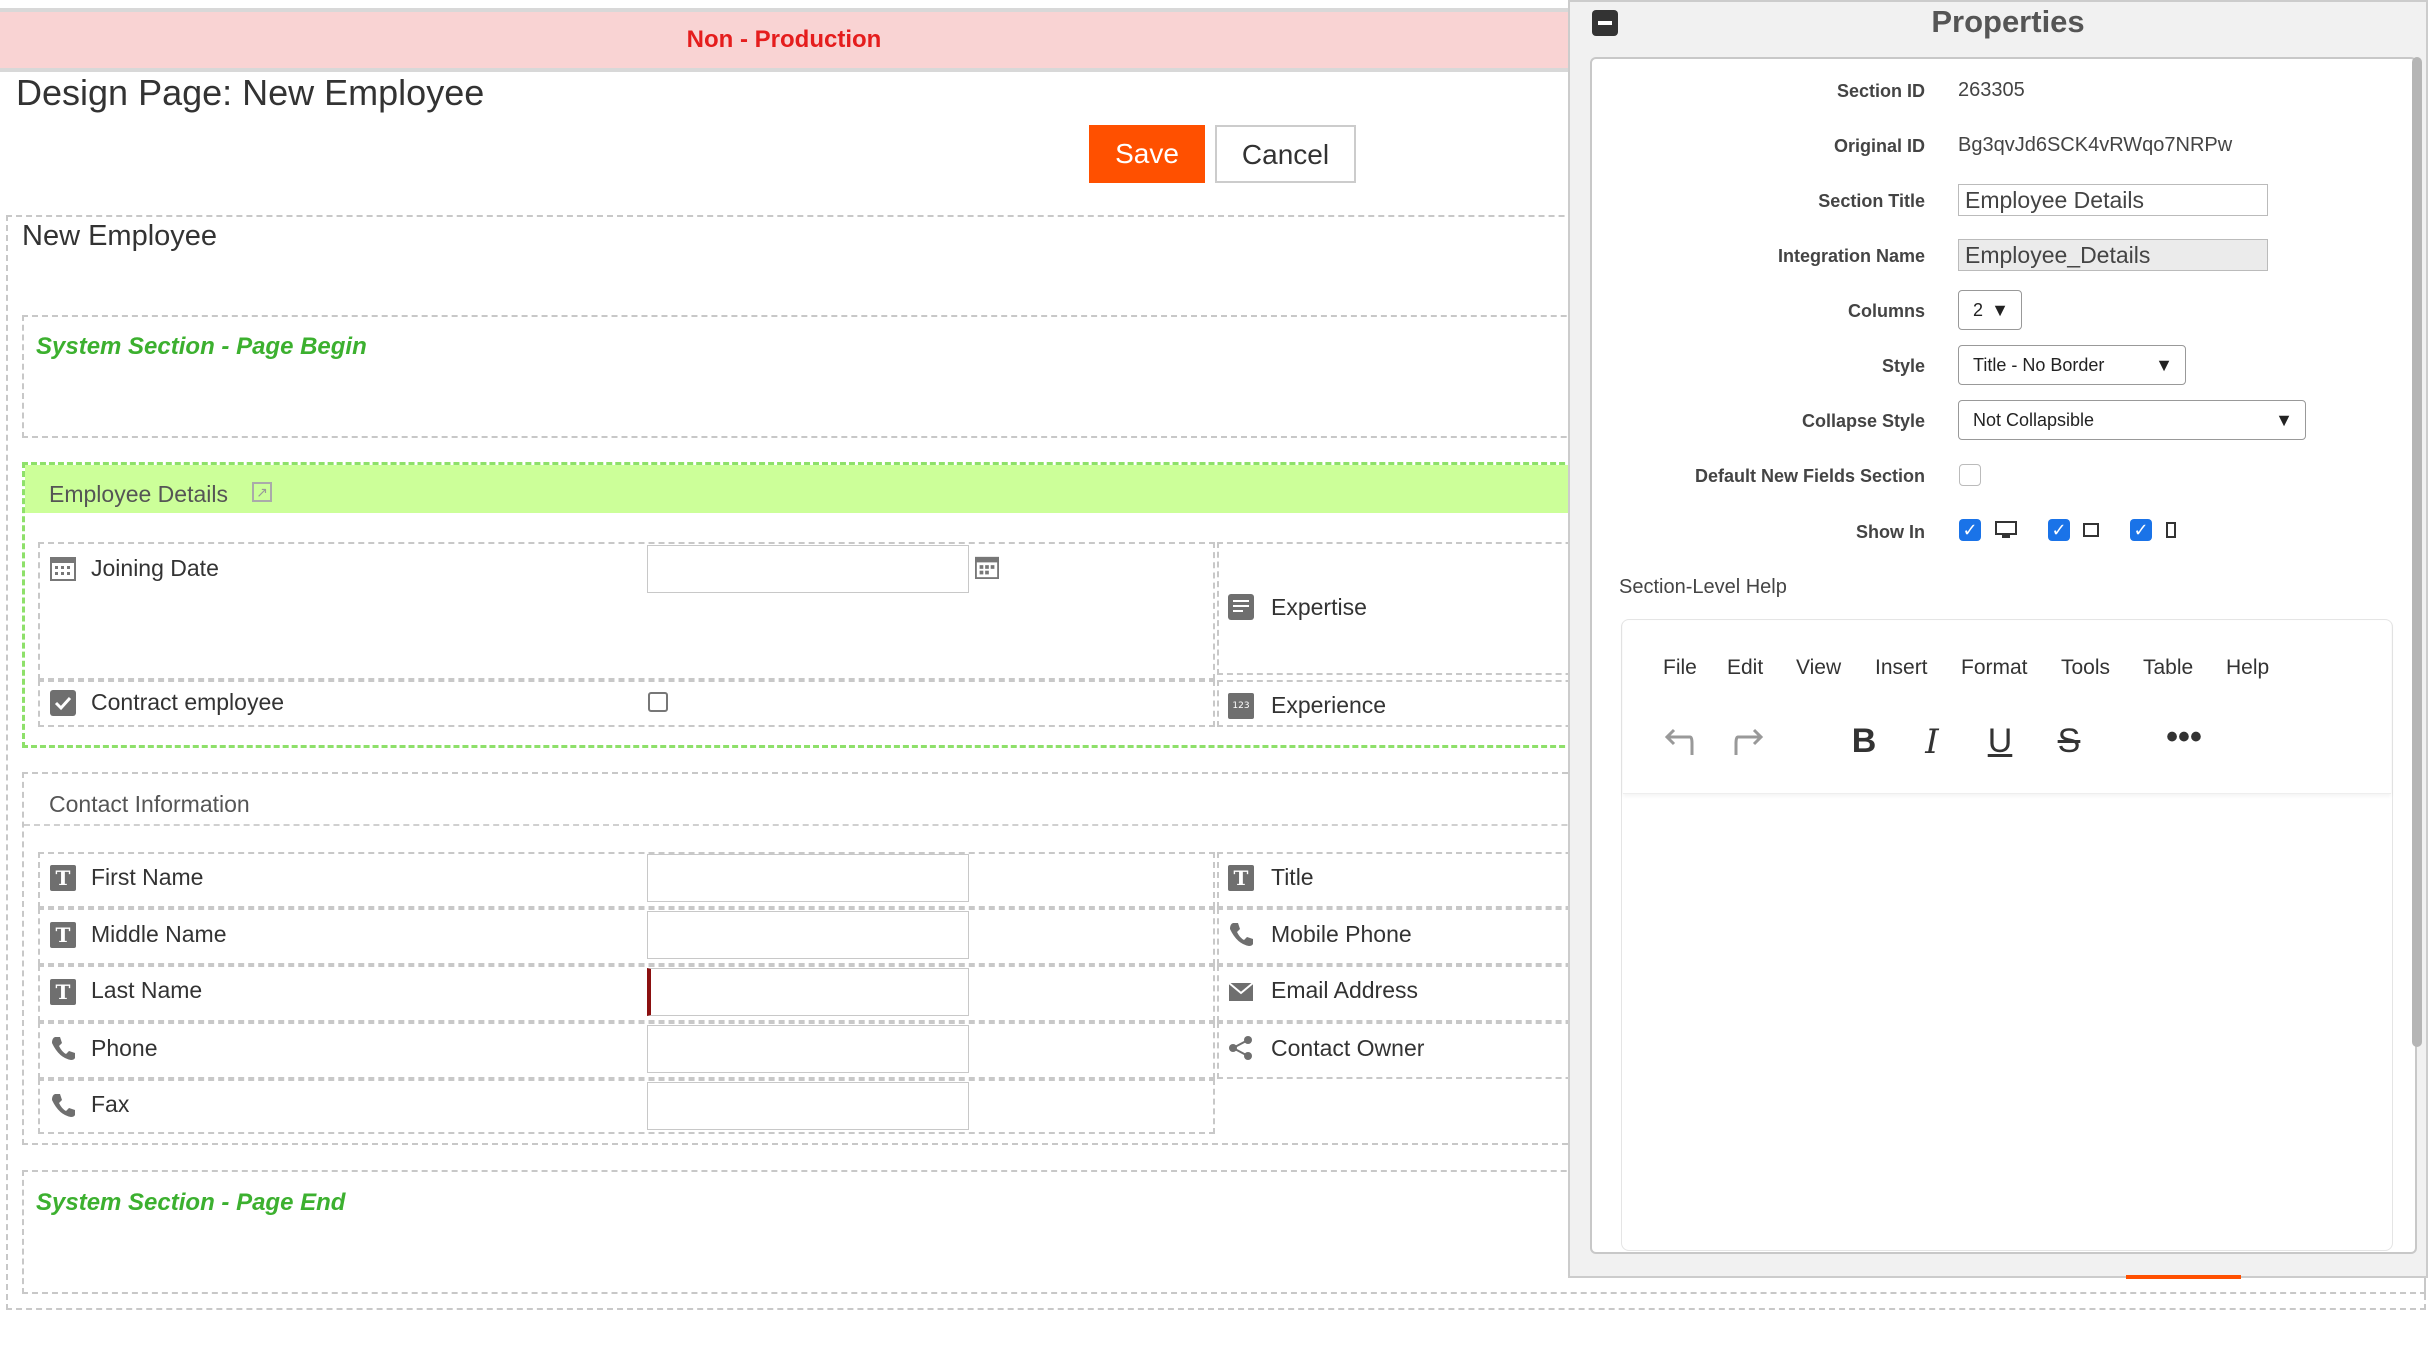  I want to click on environment-banner: Non - Production, so click(784, 40).